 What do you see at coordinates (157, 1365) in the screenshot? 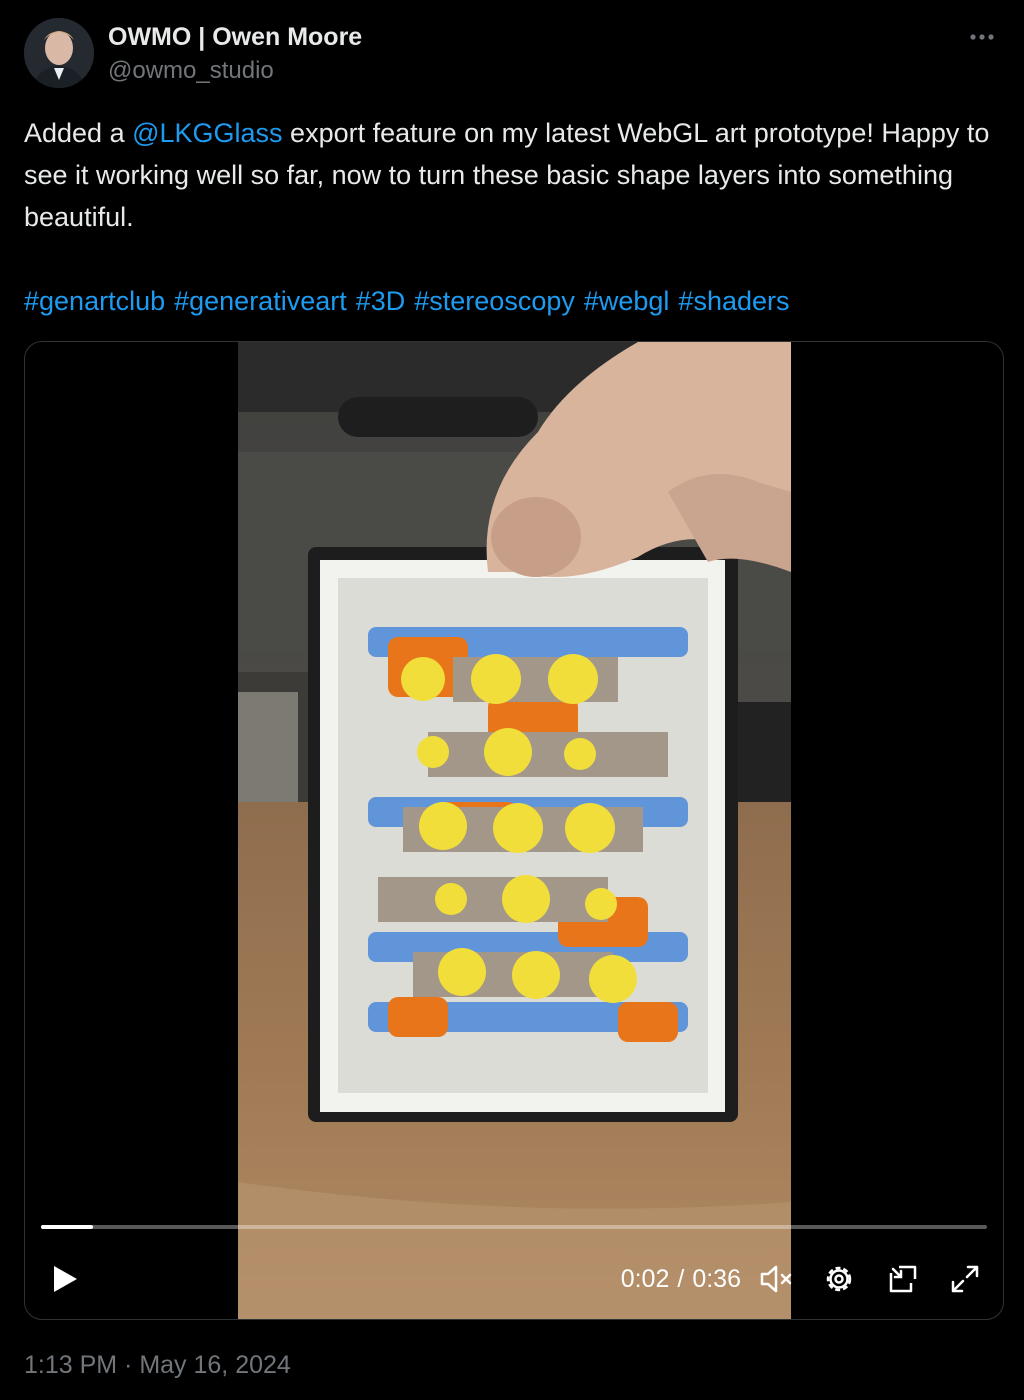
I see `tweet-timestamp: 1:13 PM · May 16, 2024` at bounding box center [157, 1365].